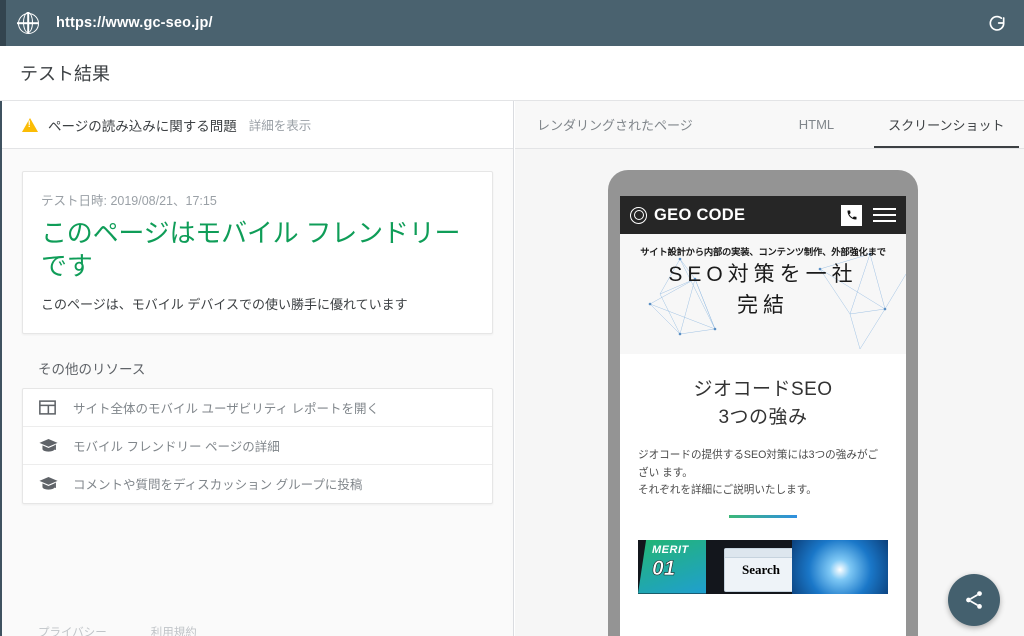 The image size is (1024, 636). What do you see at coordinates (677, 472) in the screenshot?
I see `section-paragraph-line2: ます。` at bounding box center [677, 472].